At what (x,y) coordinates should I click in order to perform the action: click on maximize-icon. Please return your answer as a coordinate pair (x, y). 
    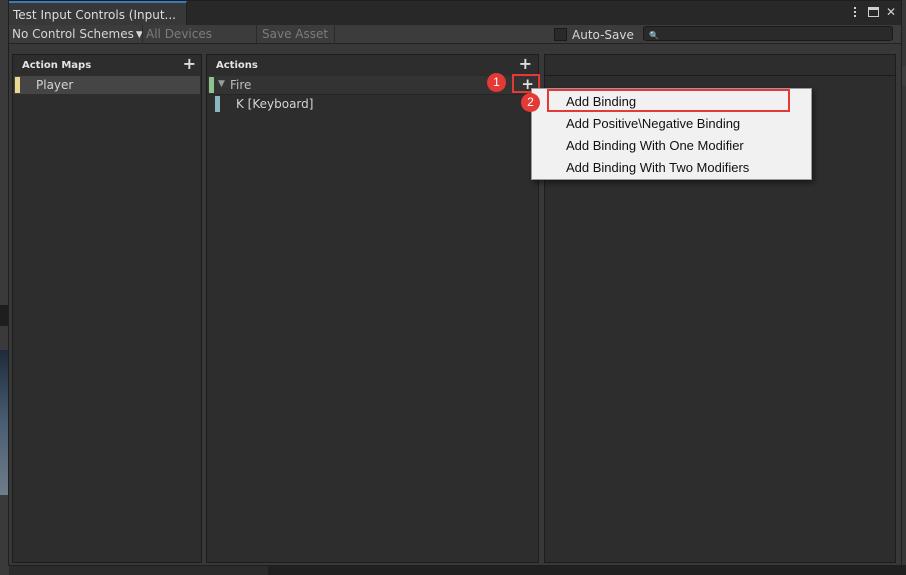
    Looking at the image, I should click on (873, 12).